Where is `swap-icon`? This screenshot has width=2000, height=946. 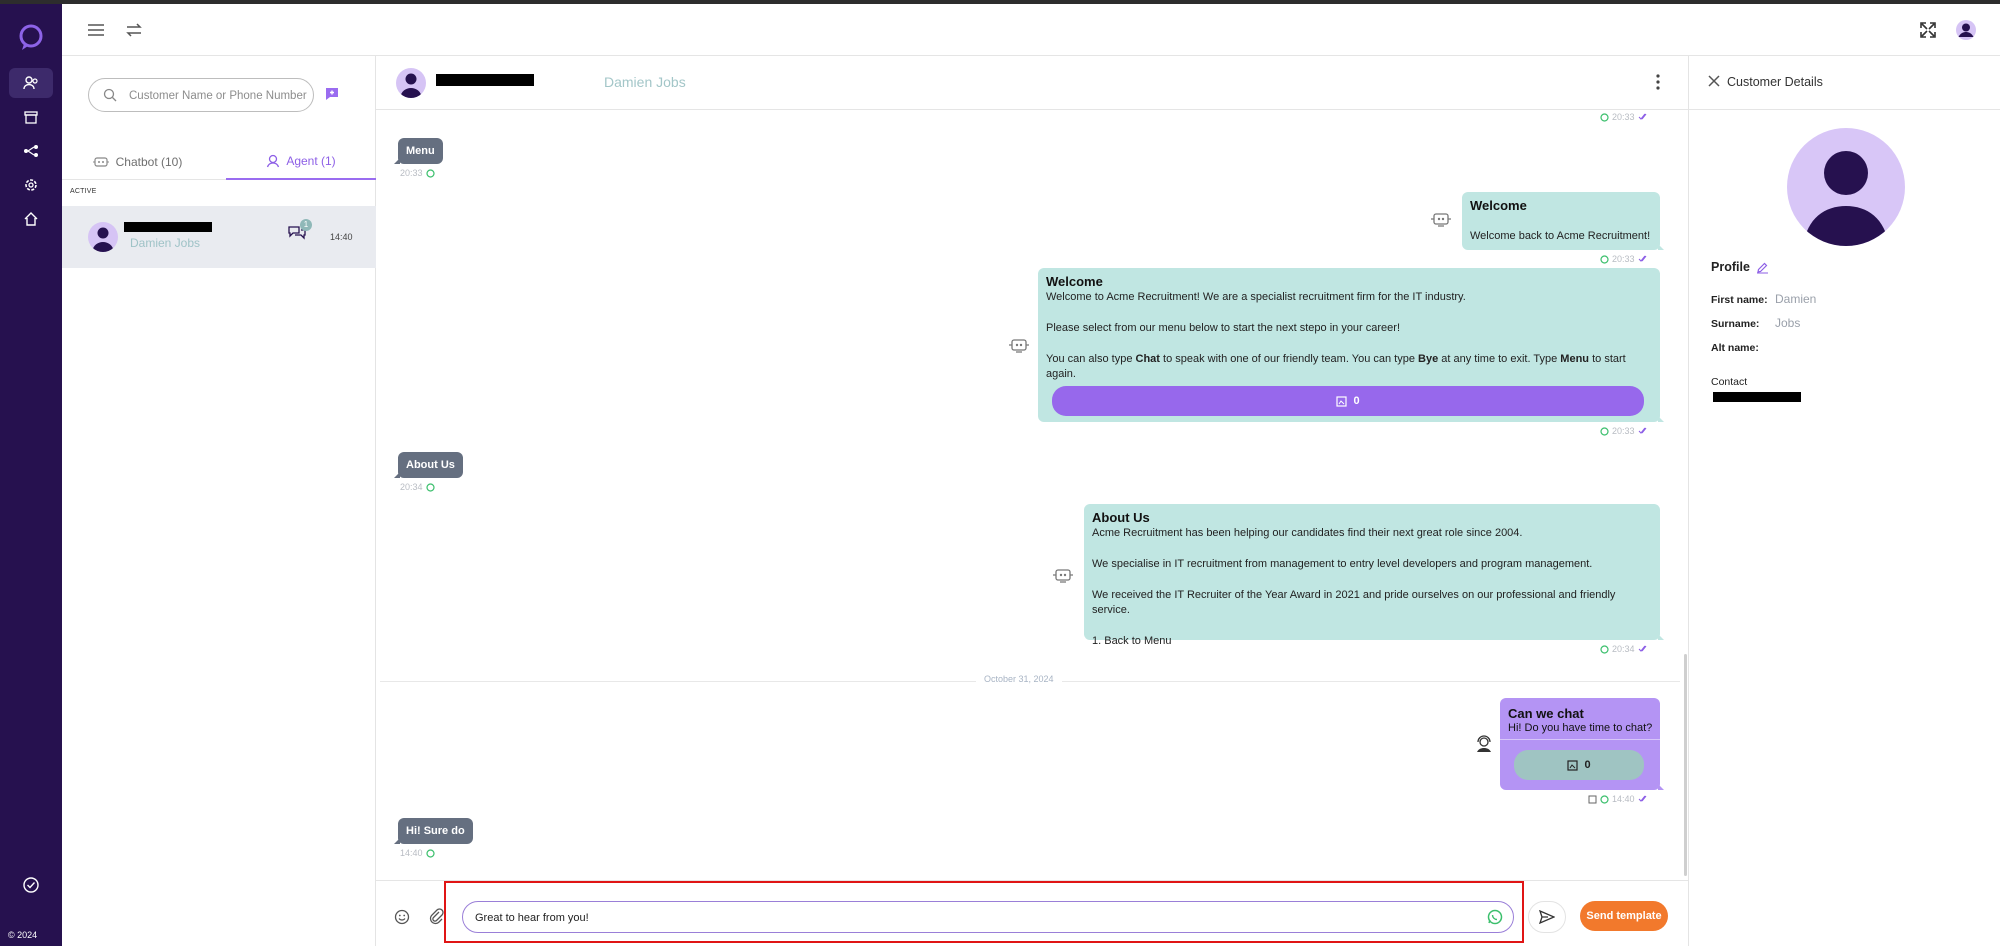 swap-icon is located at coordinates (134, 30).